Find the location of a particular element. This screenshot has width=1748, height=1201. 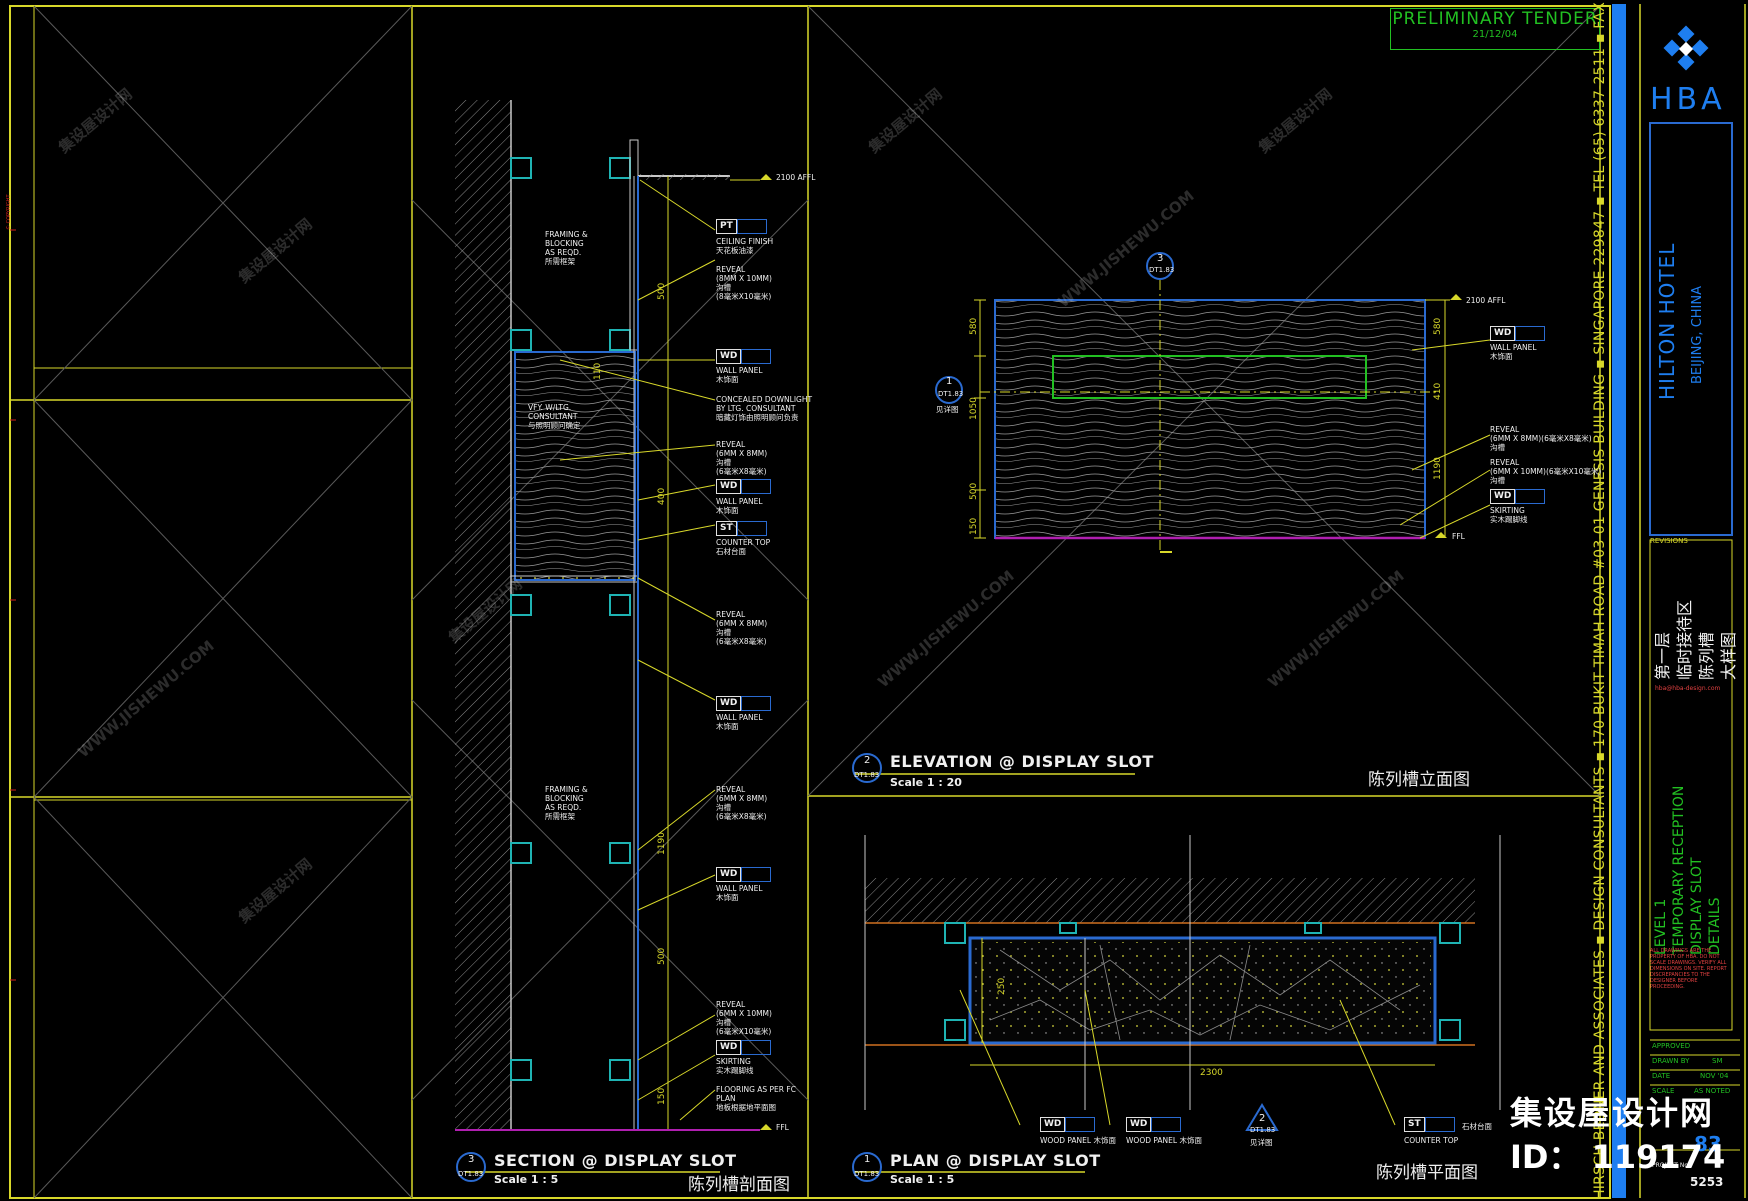

tag-label: COUNTER TOP is located at coordinates (1431, 1140).